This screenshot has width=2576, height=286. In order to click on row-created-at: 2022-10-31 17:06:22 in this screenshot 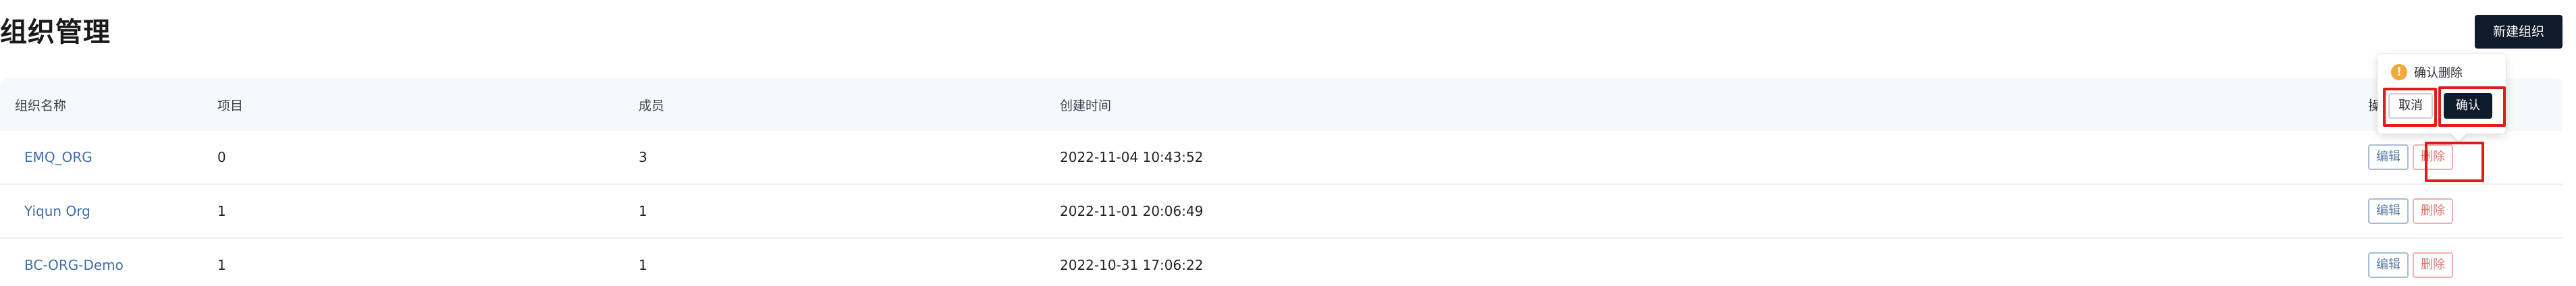, I will do `click(1132, 265)`.